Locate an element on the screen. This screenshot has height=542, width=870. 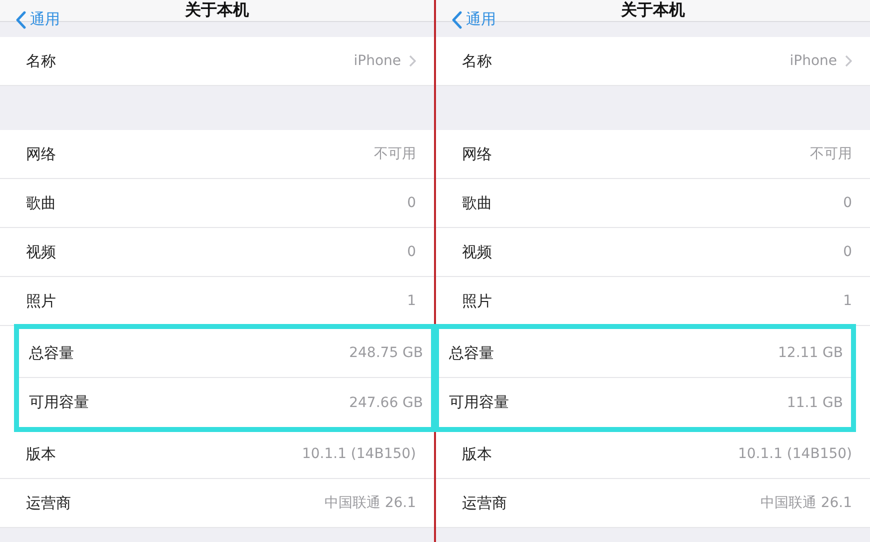
row-value: 247.66 GB is located at coordinates (386, 402).